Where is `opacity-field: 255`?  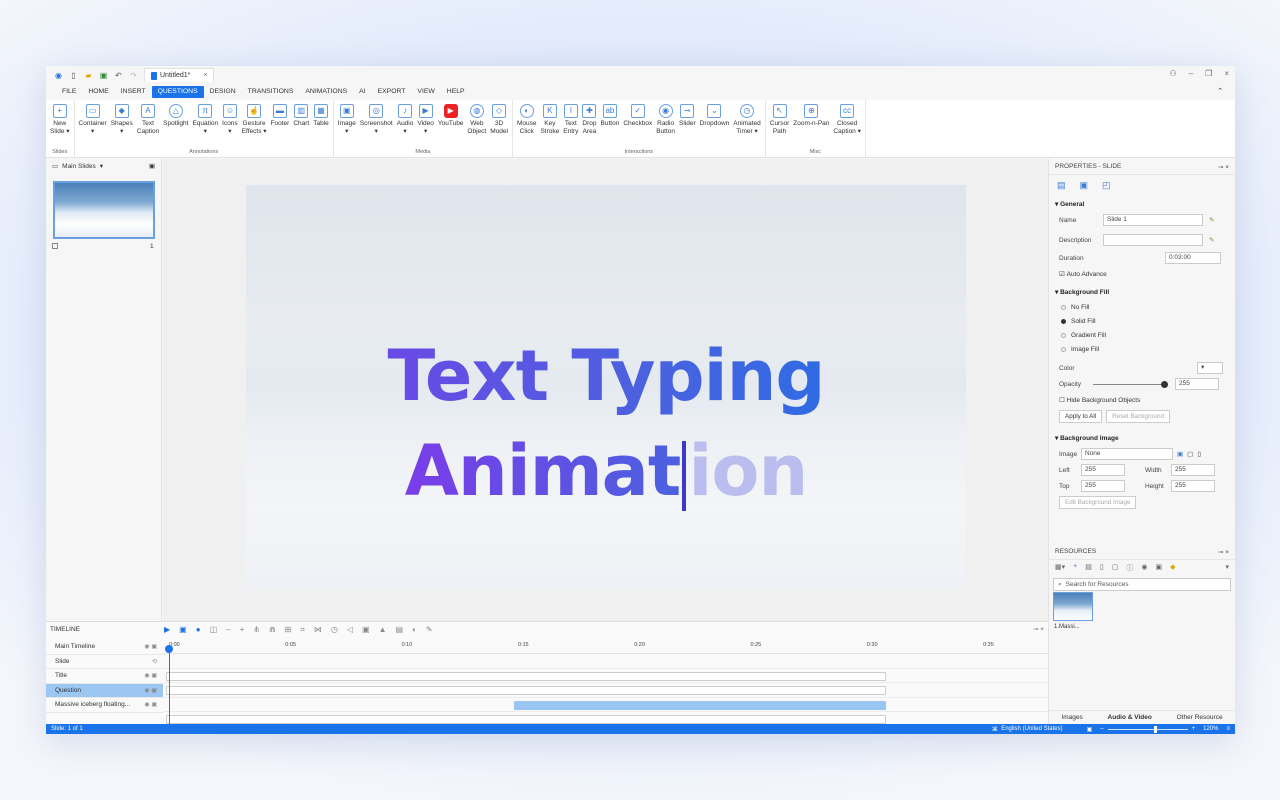 opacity-field: 255 is located at coordinates (1197, 384).